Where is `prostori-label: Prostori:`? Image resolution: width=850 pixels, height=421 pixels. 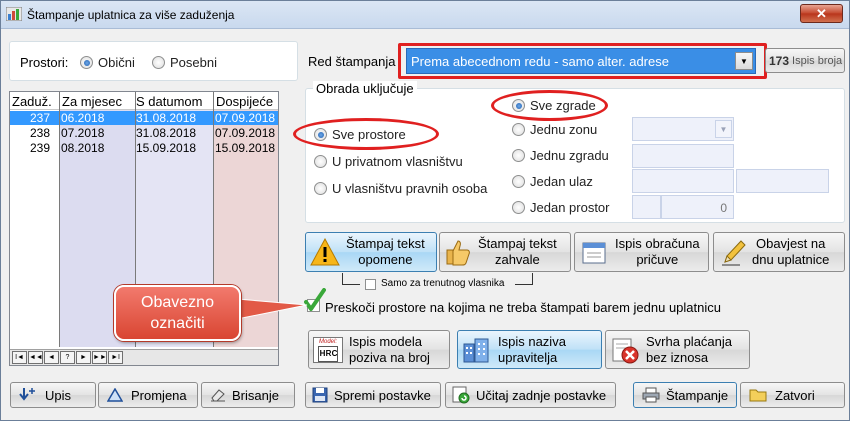 prostori-label: Prostori: is located at coordinates (44, 62).